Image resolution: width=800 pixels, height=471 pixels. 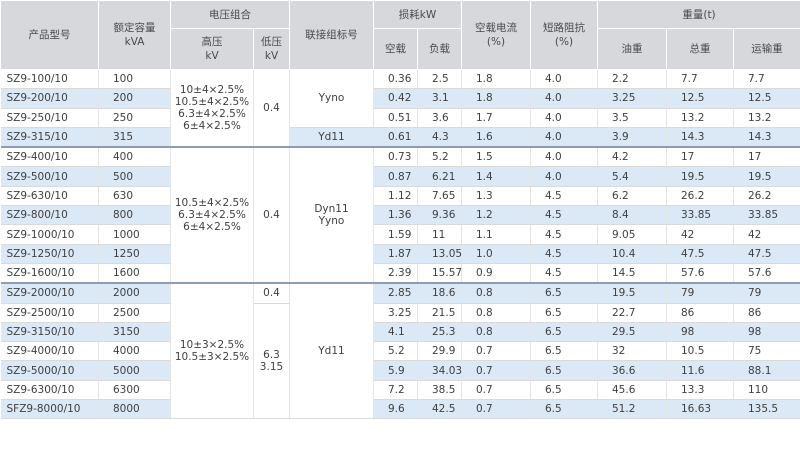 What do you see at coordinates (766, 351) in the screenshot?
I see `transport-weight-cell: 75` at bounding box center [766, 351].